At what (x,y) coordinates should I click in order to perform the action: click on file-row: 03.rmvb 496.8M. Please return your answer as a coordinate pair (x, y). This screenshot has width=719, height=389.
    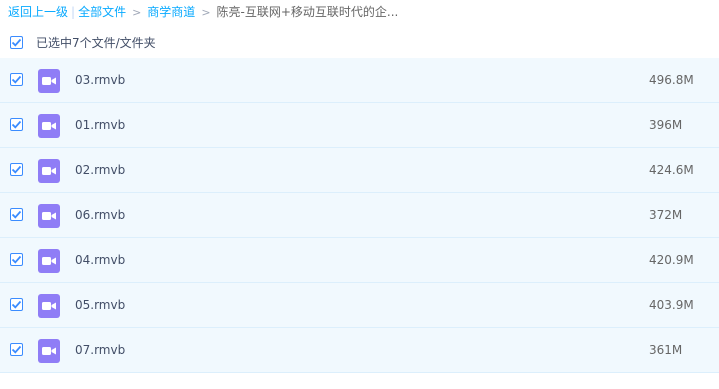
    Looking at the image, I should click on (359, 80).